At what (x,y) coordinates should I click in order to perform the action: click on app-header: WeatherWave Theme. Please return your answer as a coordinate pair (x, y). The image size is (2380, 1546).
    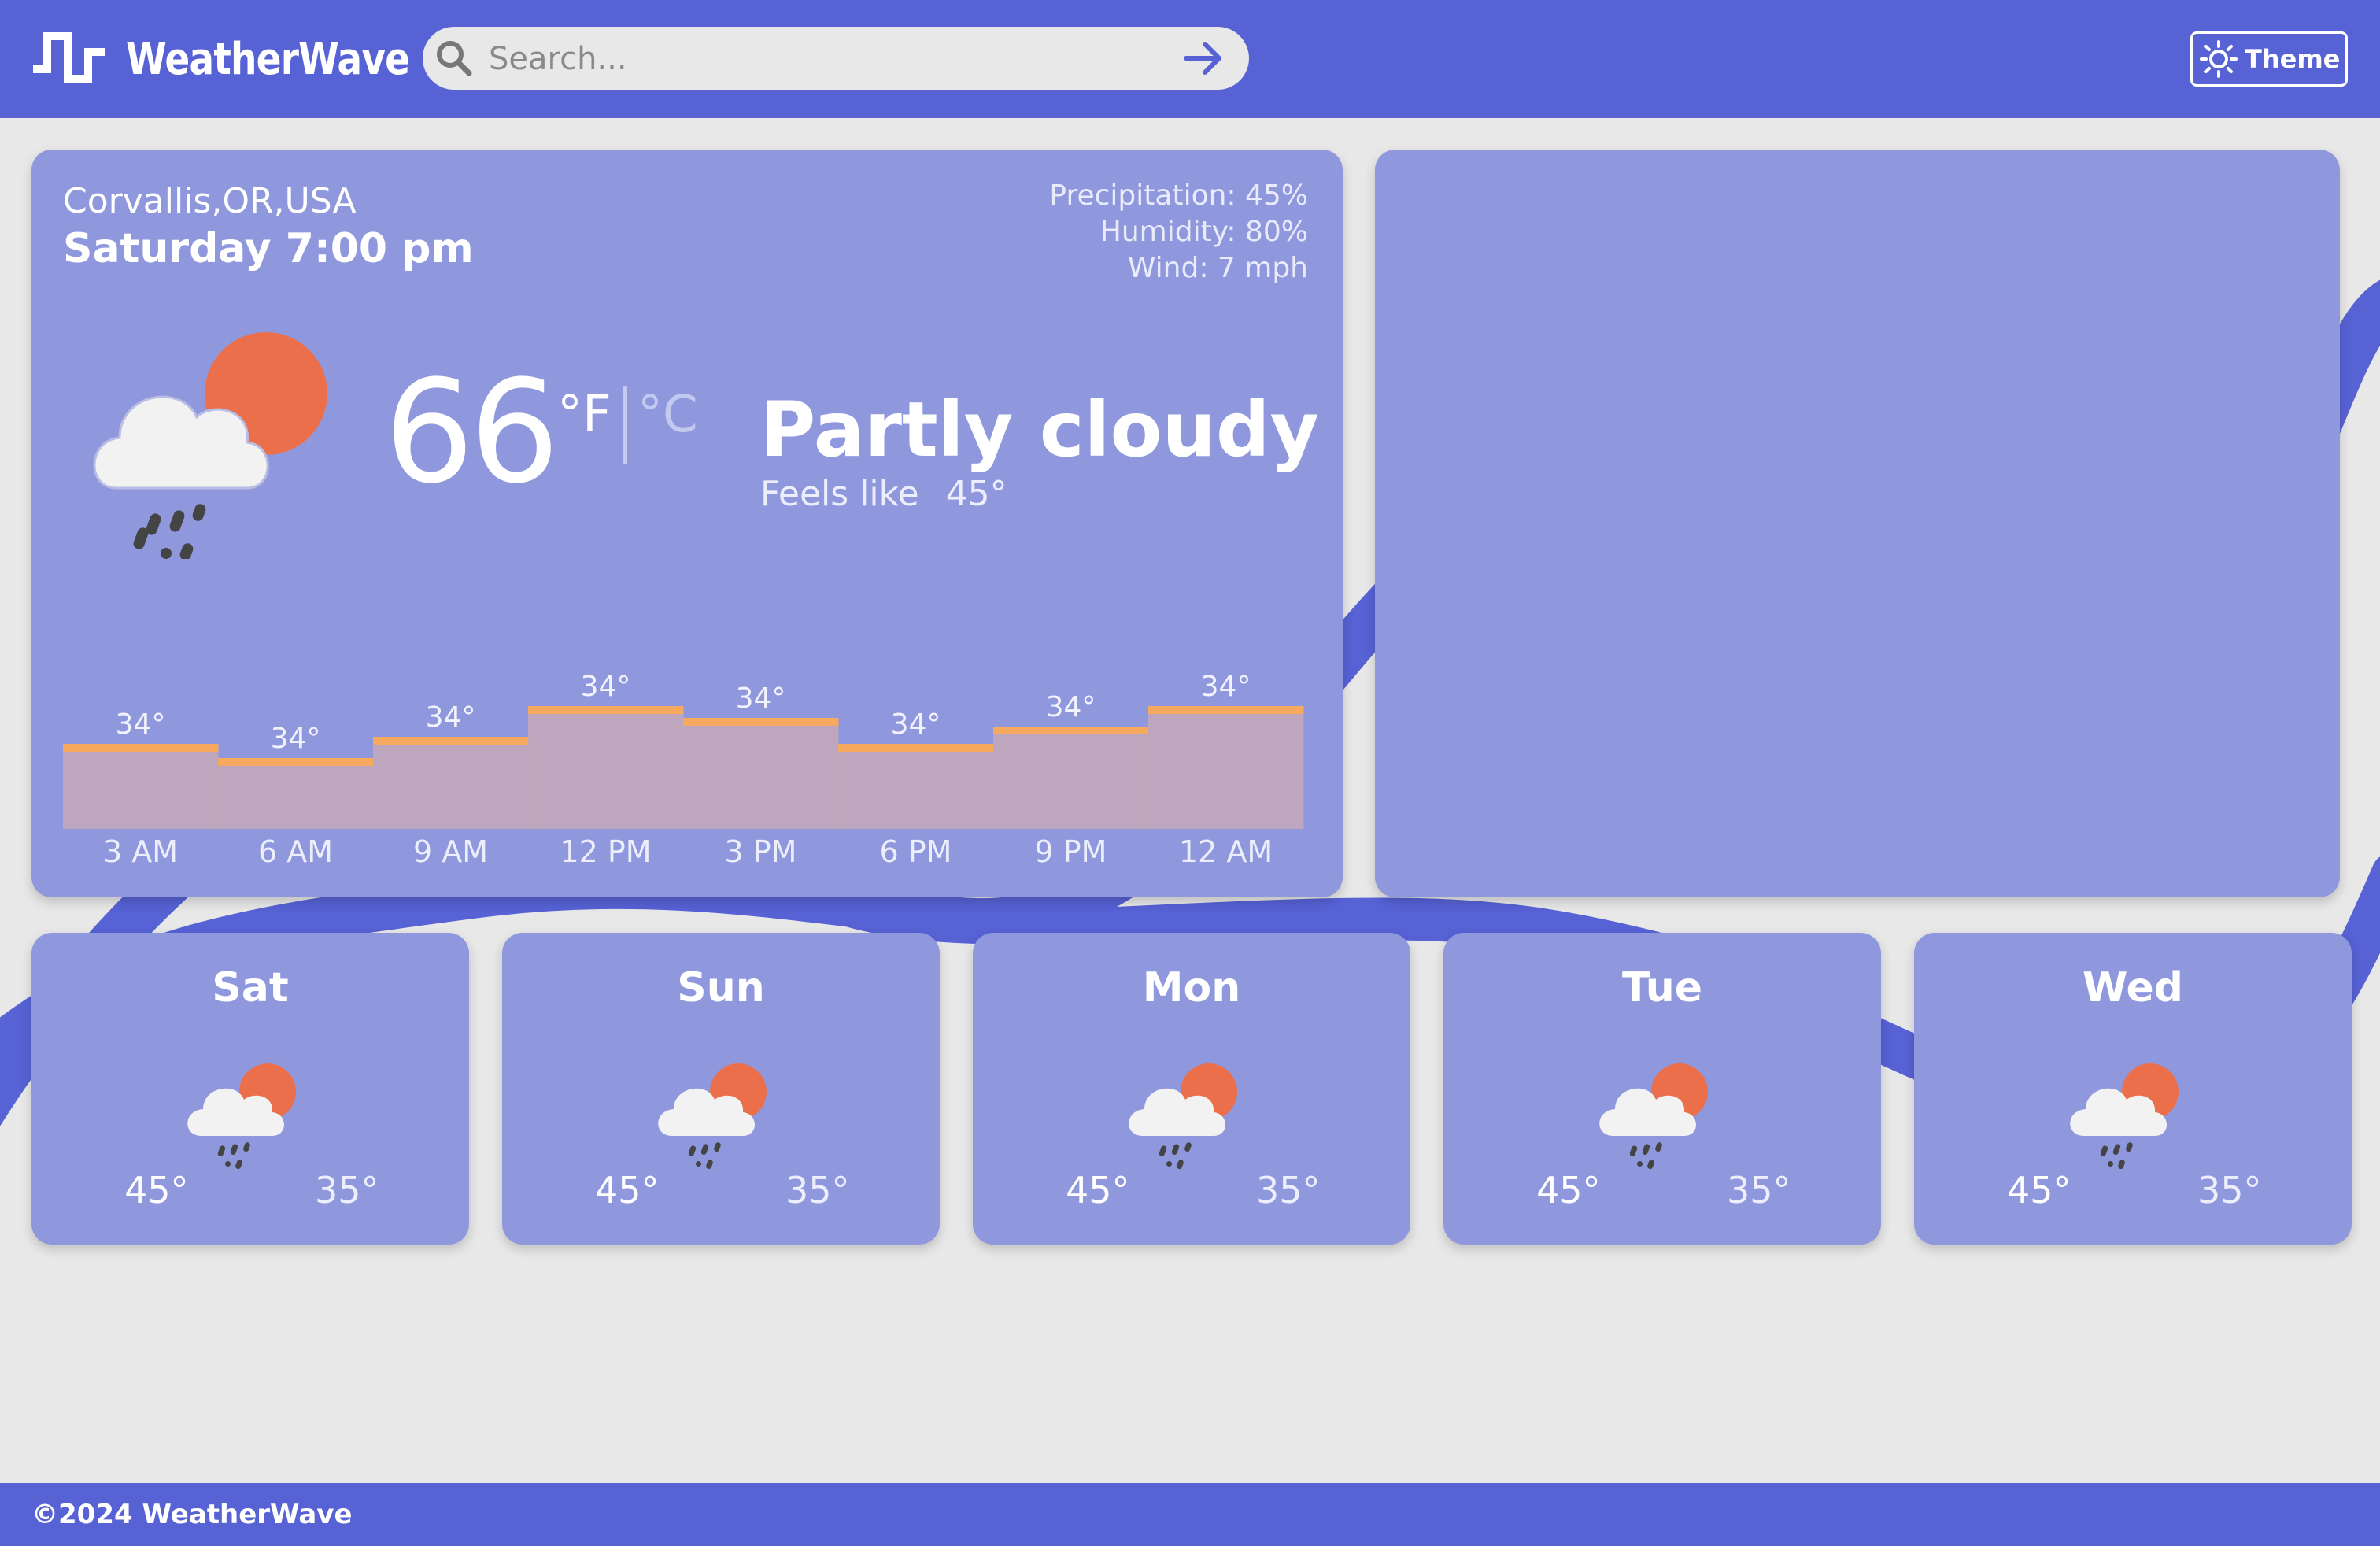
    Looking at the image, I should click on (1190, 59).